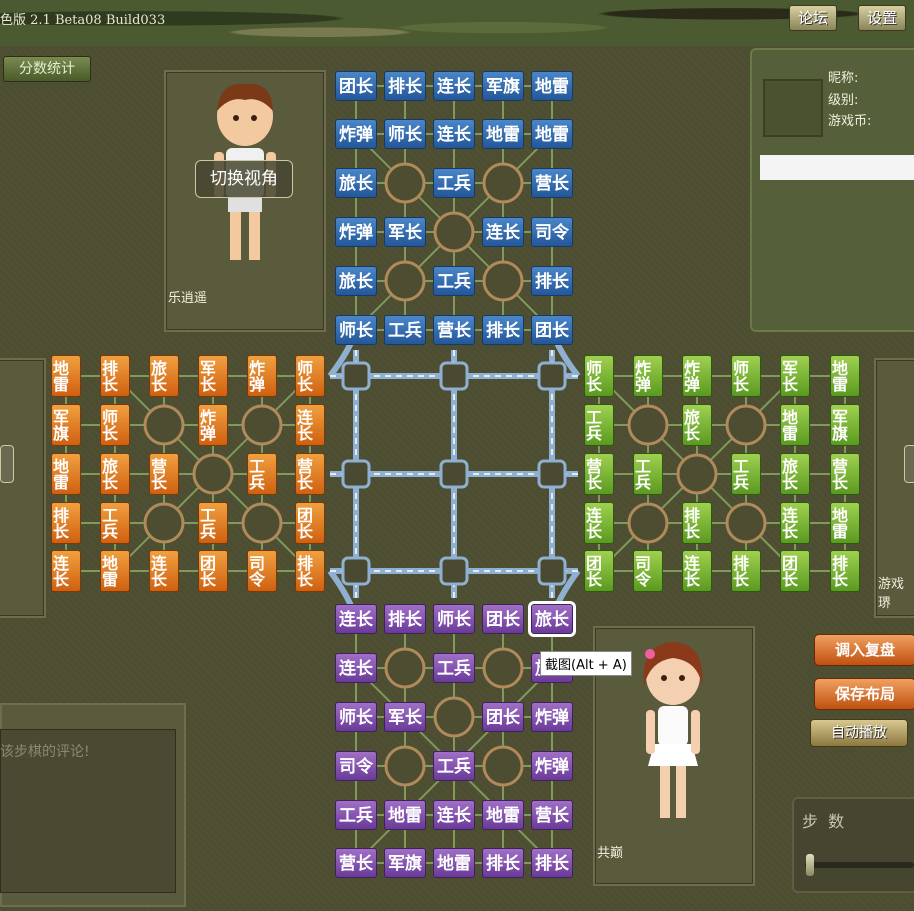 The image size is (914, 911). I want to click on auto-play-button: 自动播放, so click(859, 733).